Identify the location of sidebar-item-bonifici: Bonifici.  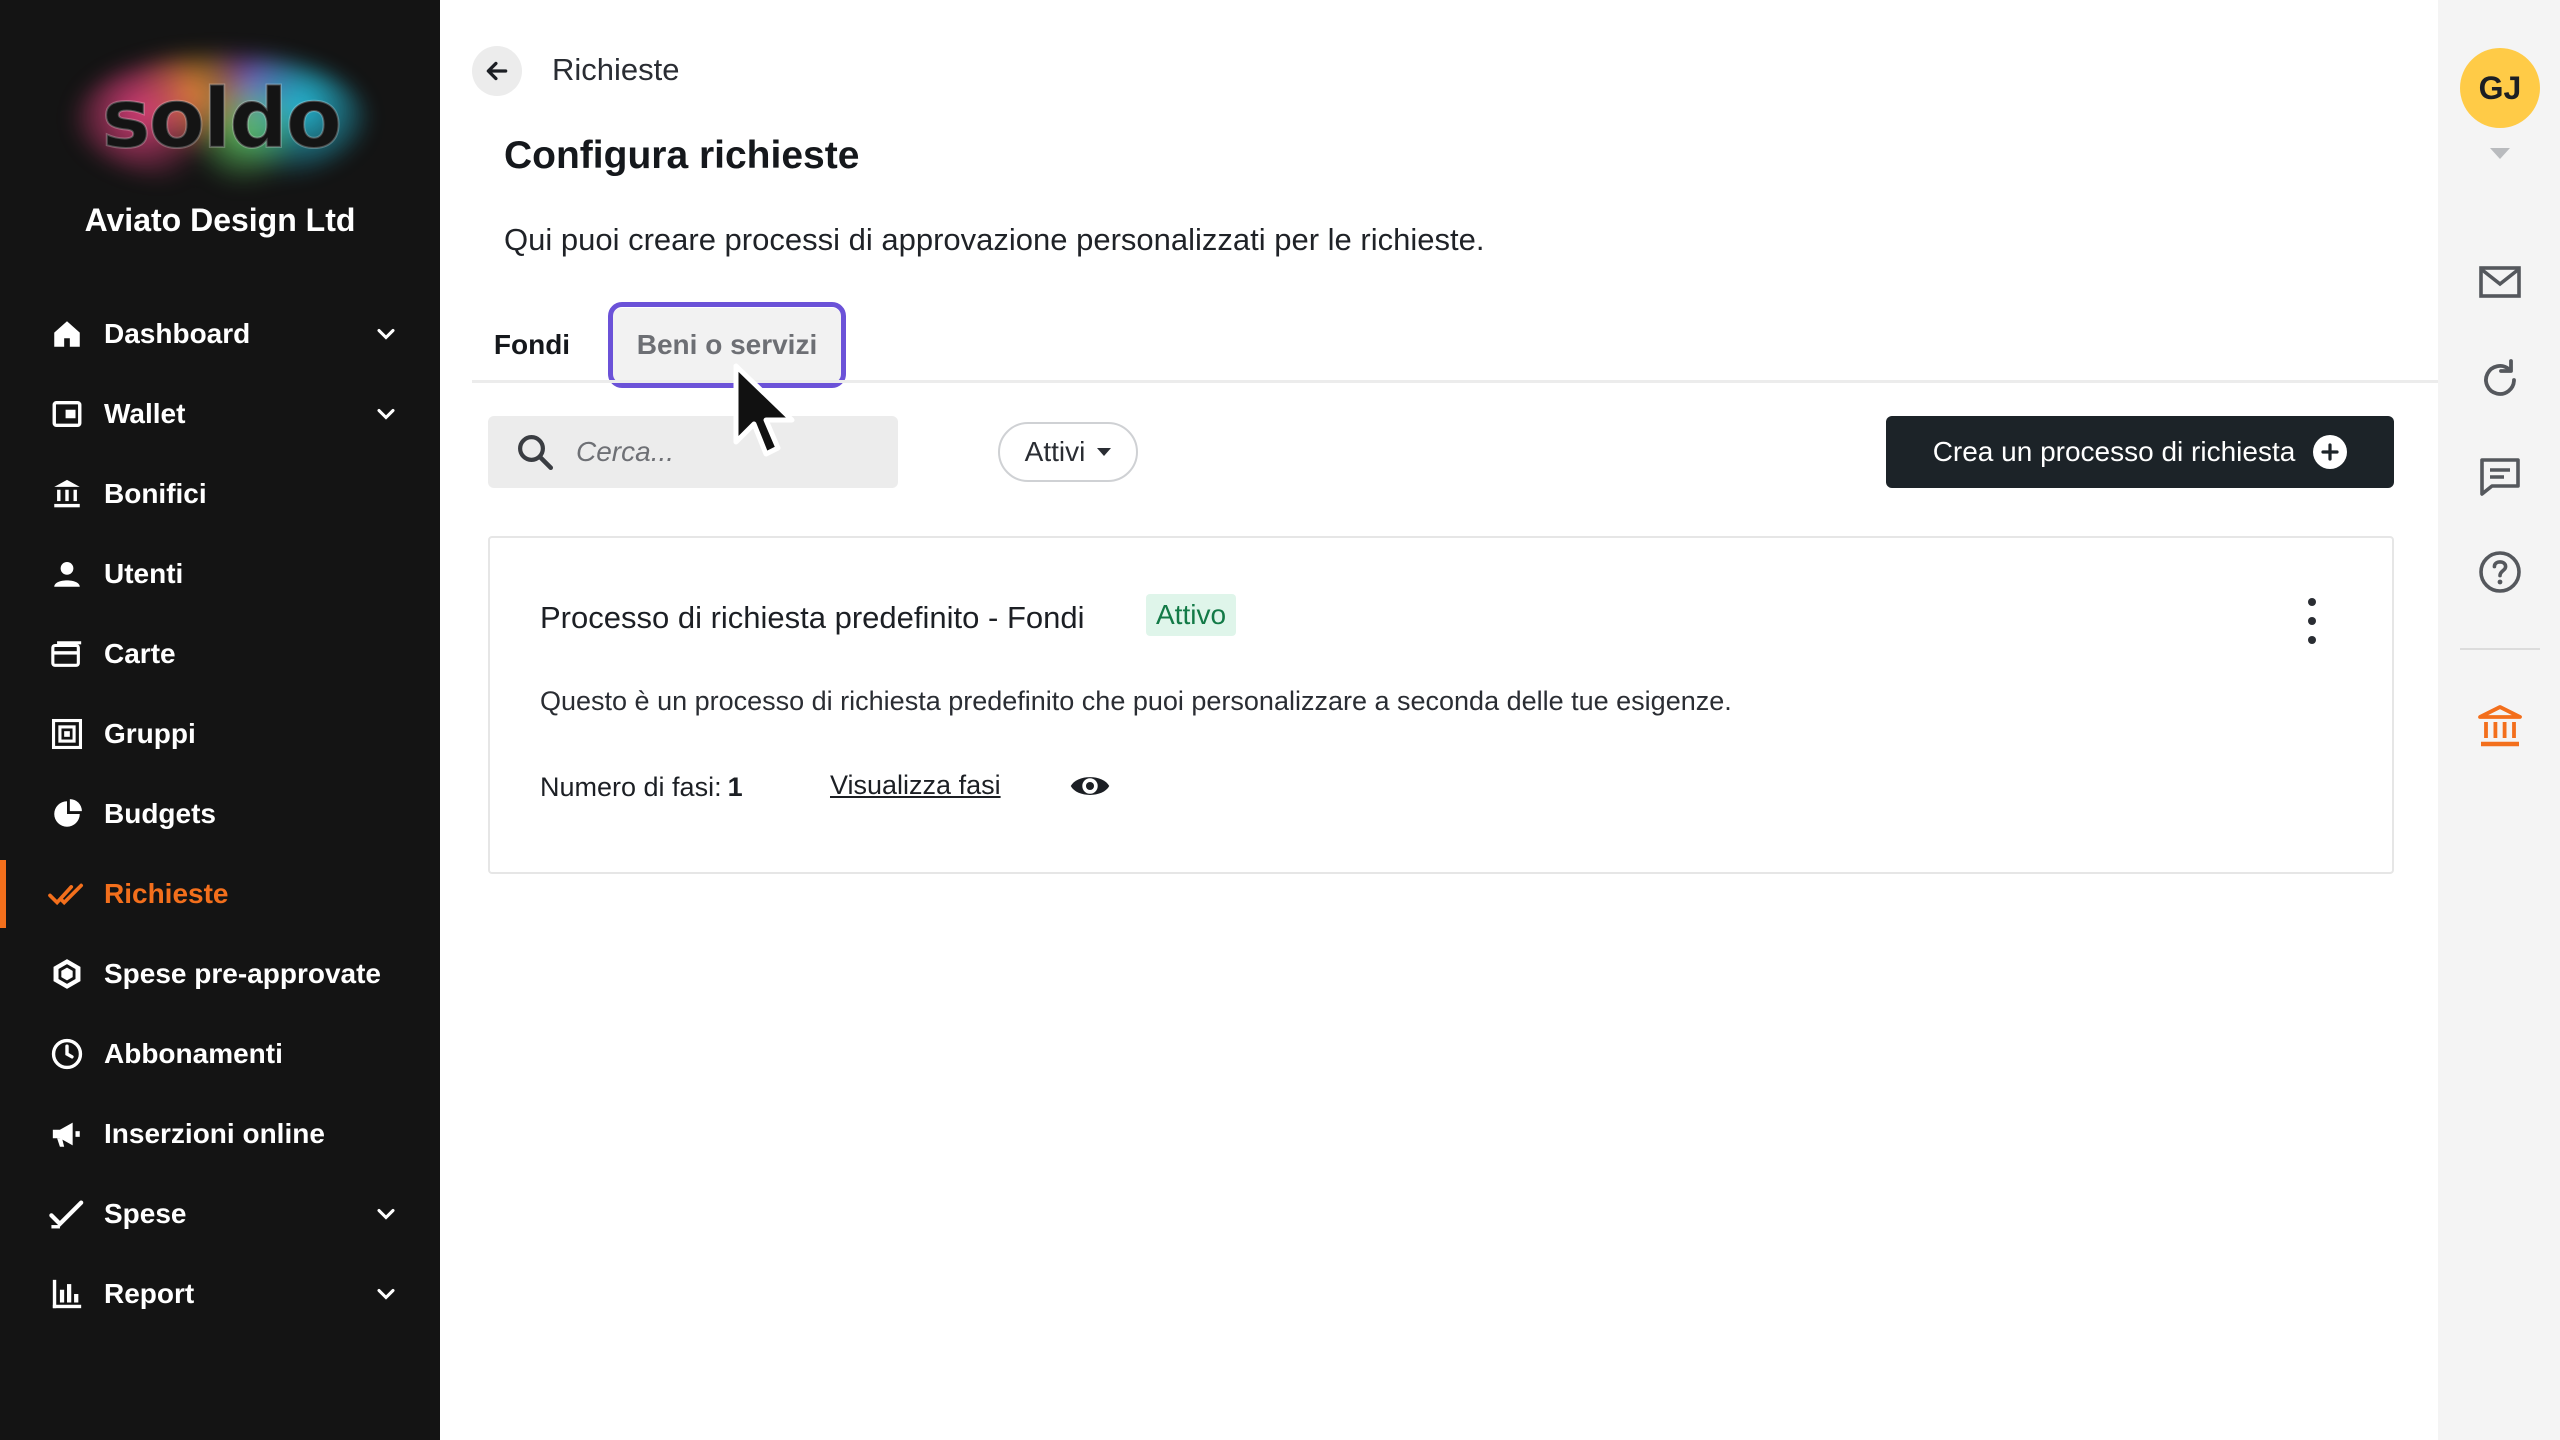
(220, 494).